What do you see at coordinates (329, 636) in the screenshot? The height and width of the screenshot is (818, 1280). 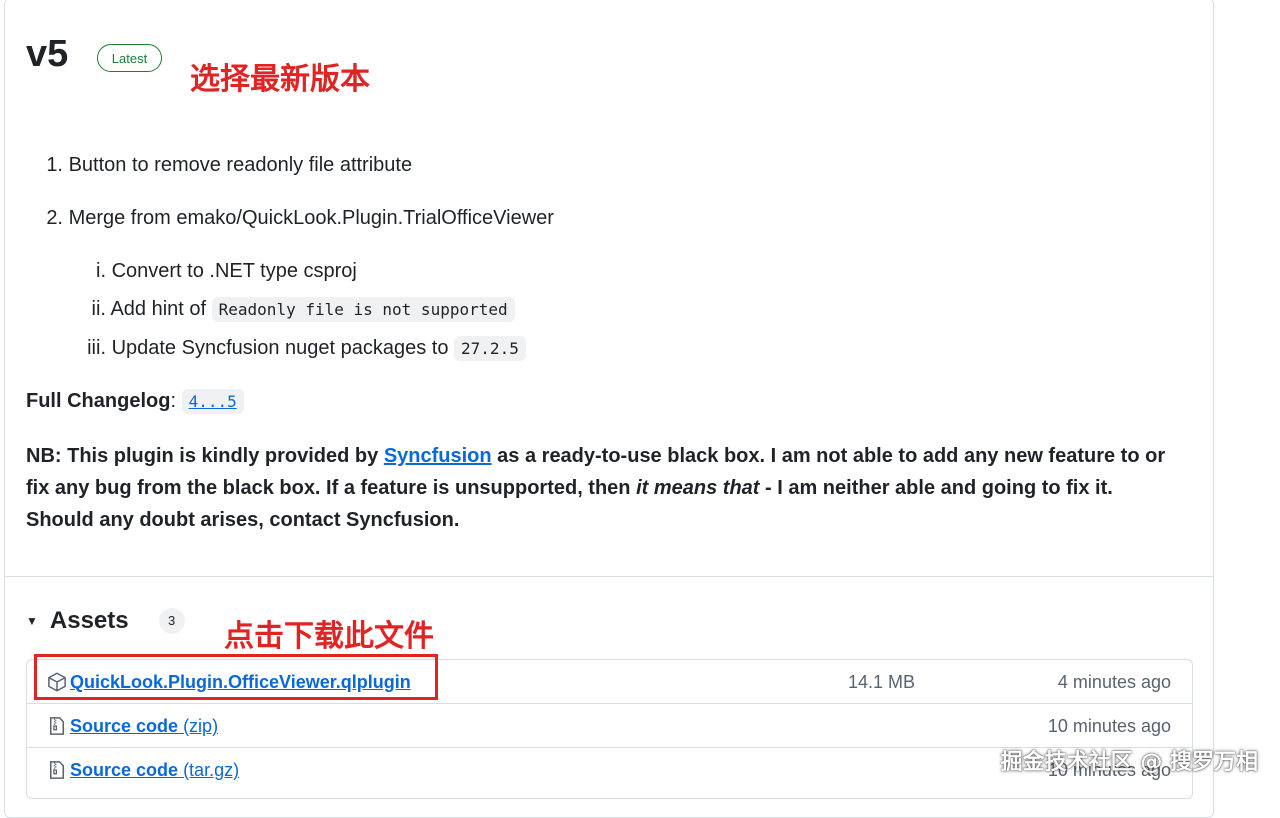 I see `annotation-click-download: 点击下载此文件` at bounding box center [329, 636].